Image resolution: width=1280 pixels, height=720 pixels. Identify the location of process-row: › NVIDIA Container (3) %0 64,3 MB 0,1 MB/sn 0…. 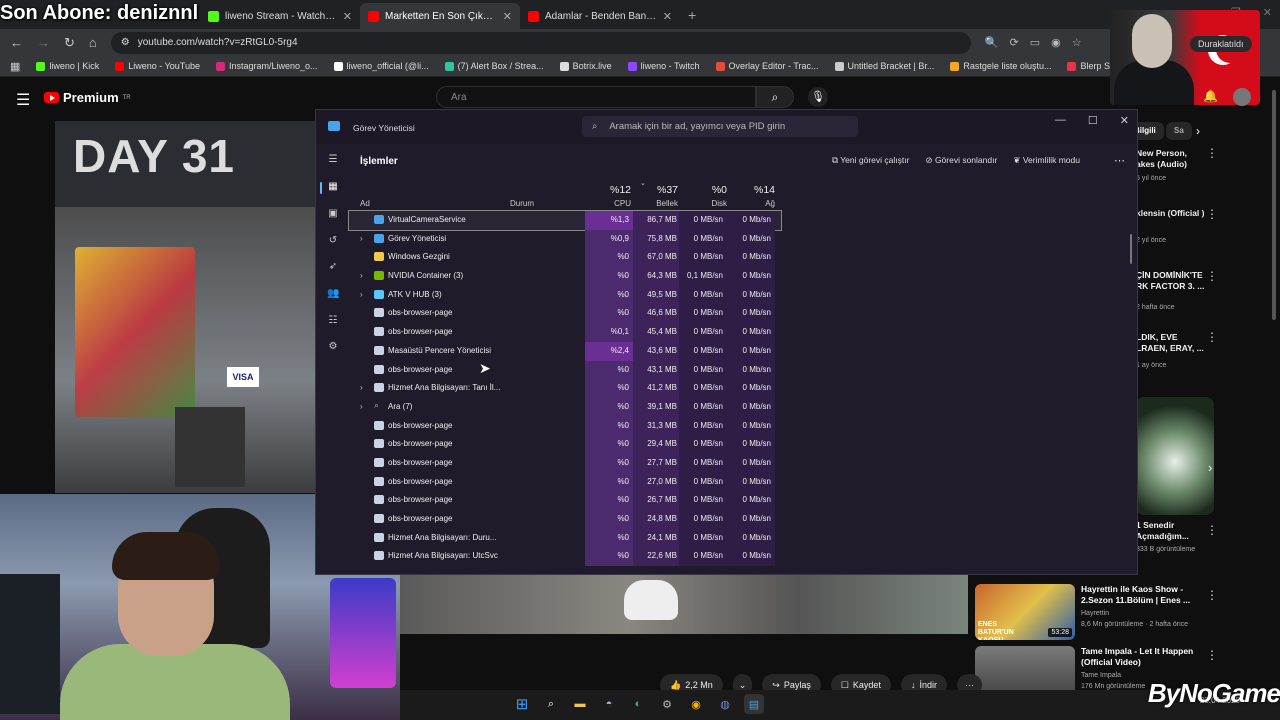
(565, 276).